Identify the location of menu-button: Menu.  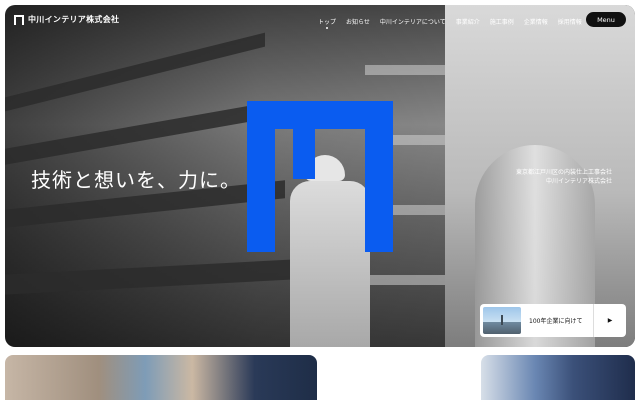
(606, 19).